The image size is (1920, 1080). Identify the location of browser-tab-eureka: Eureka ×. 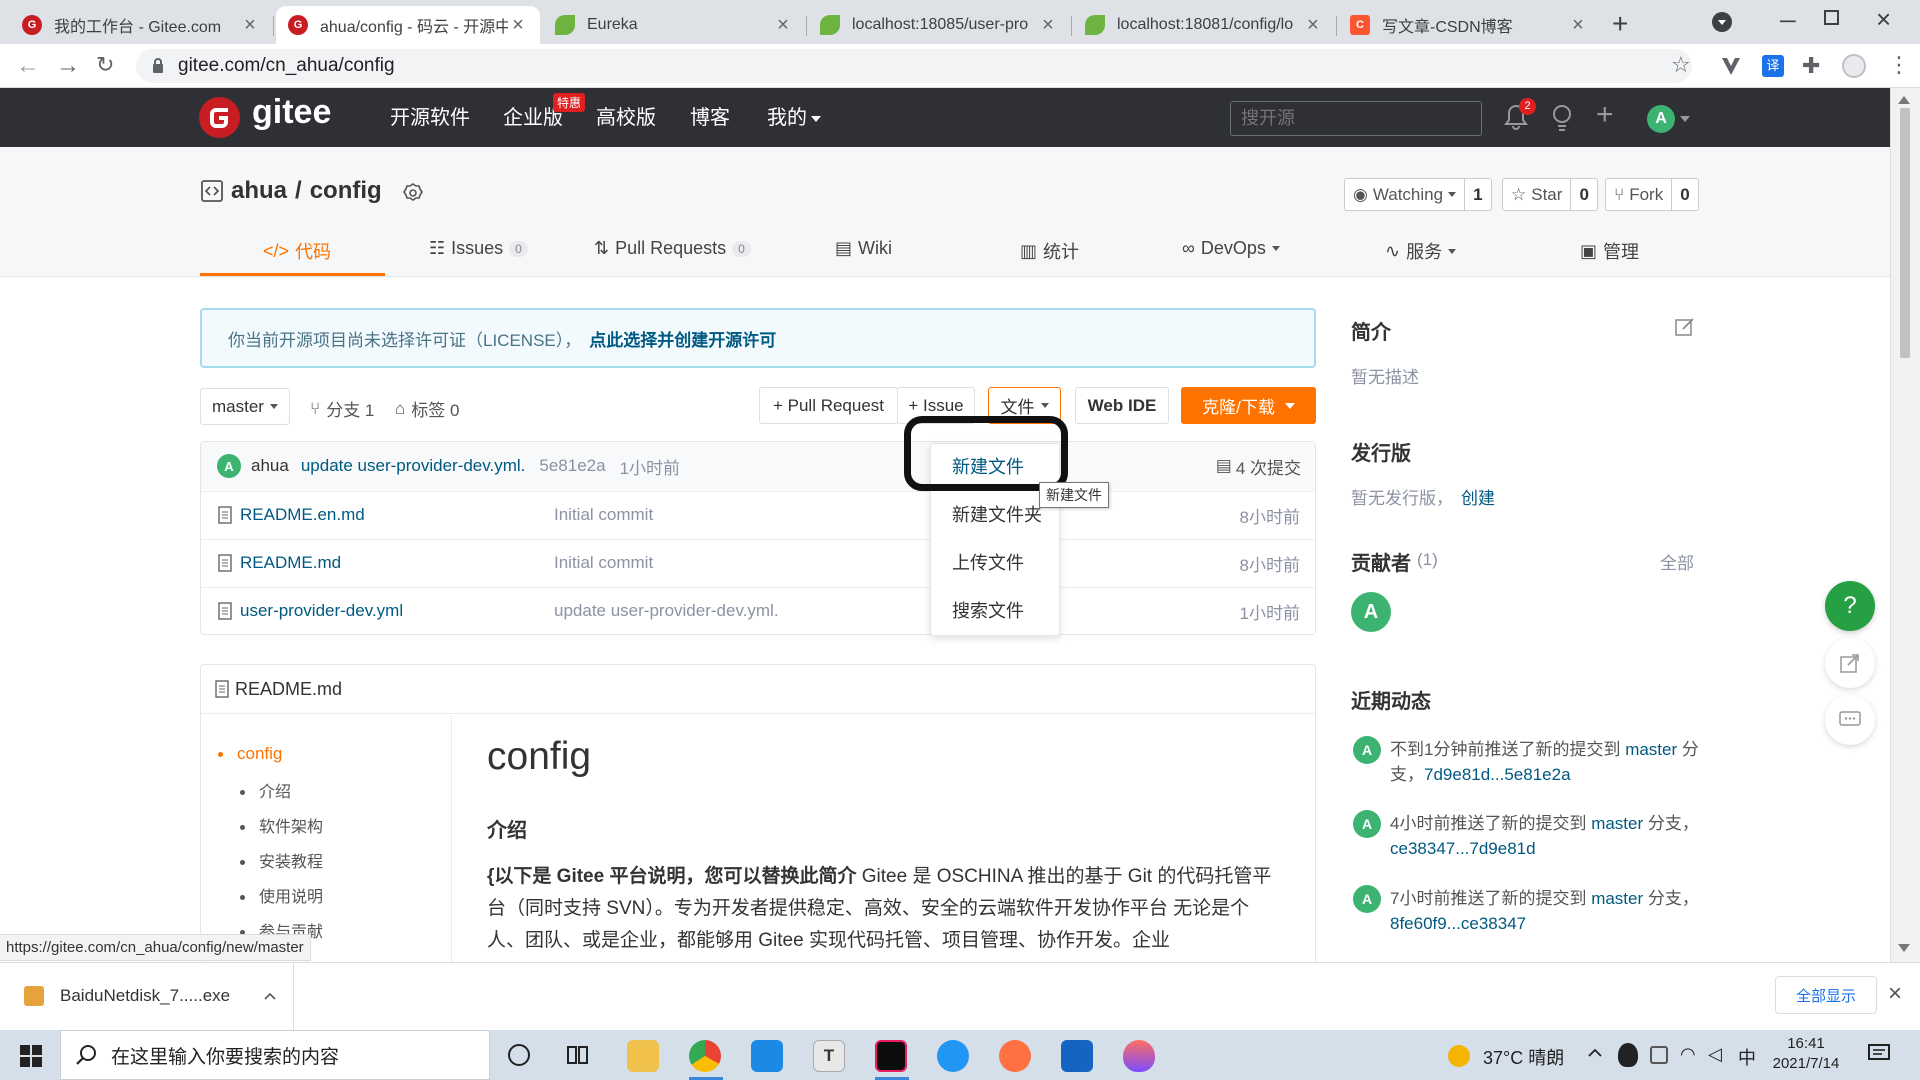
(674, 25).